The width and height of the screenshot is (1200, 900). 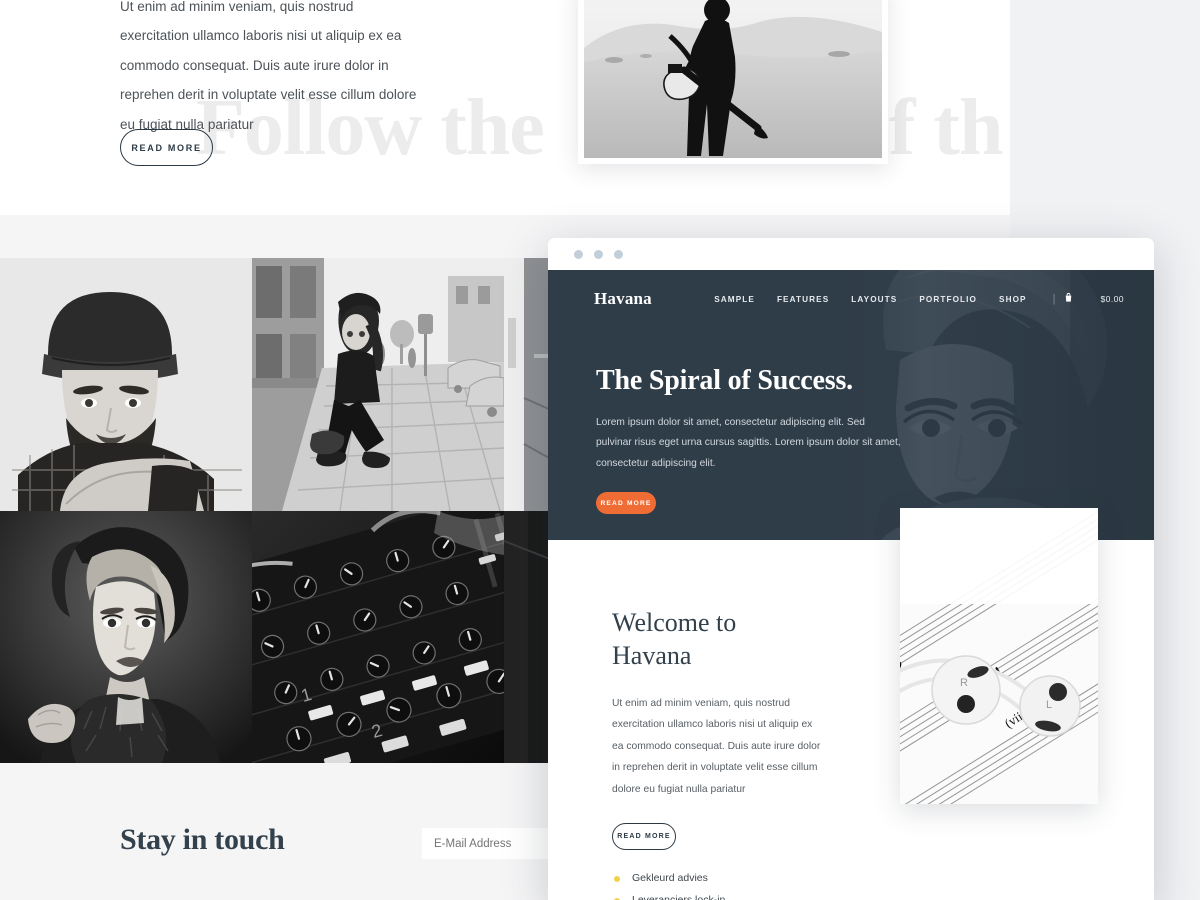 I want to click on nav-item-layouts: LAYOUTS, so click(x=874, y=299).